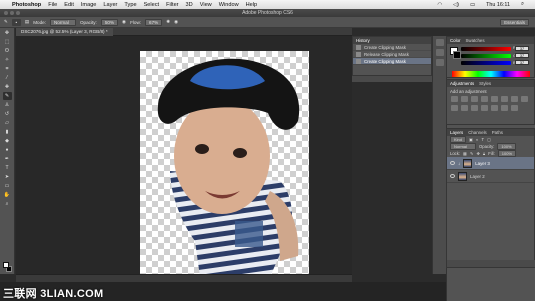 The height and width of the screenshot is (301, 535). What do you see at coordinates (12, 13) in the screenshot?
I see `minimize-window-icon` at bounding box center [12, 13].